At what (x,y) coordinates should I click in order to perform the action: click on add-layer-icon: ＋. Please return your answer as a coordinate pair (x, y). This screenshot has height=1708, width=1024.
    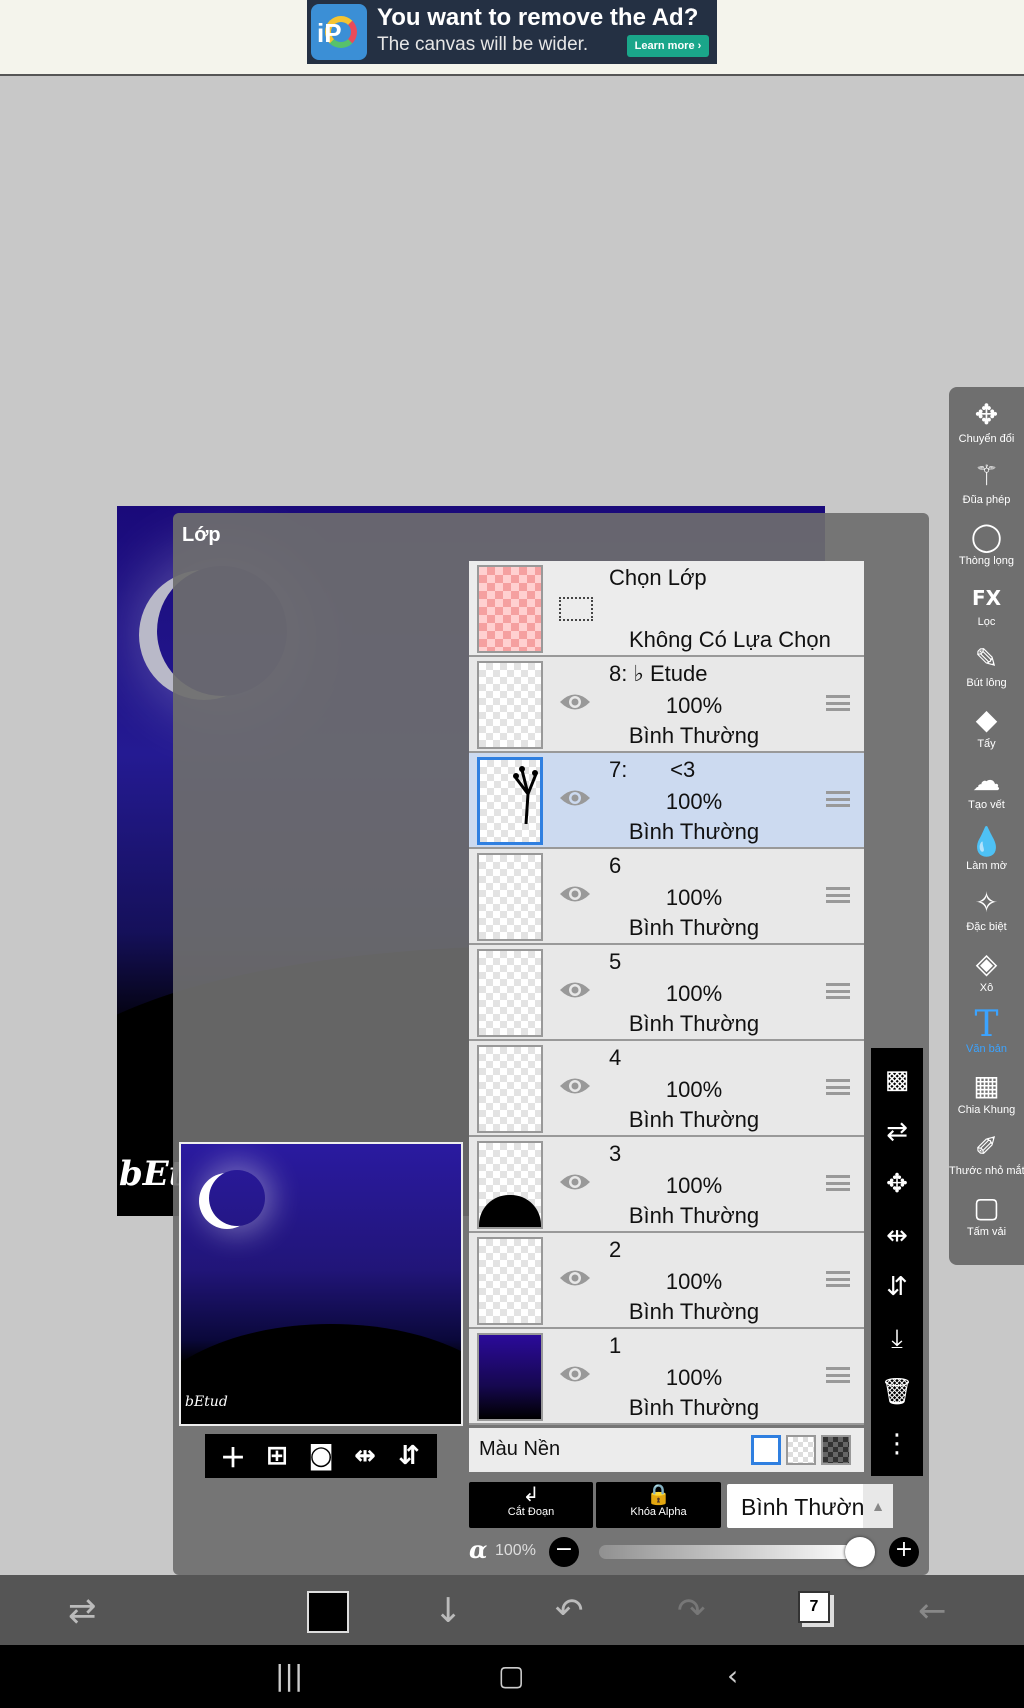
    Looking at the image, I should click on (233, 1456).